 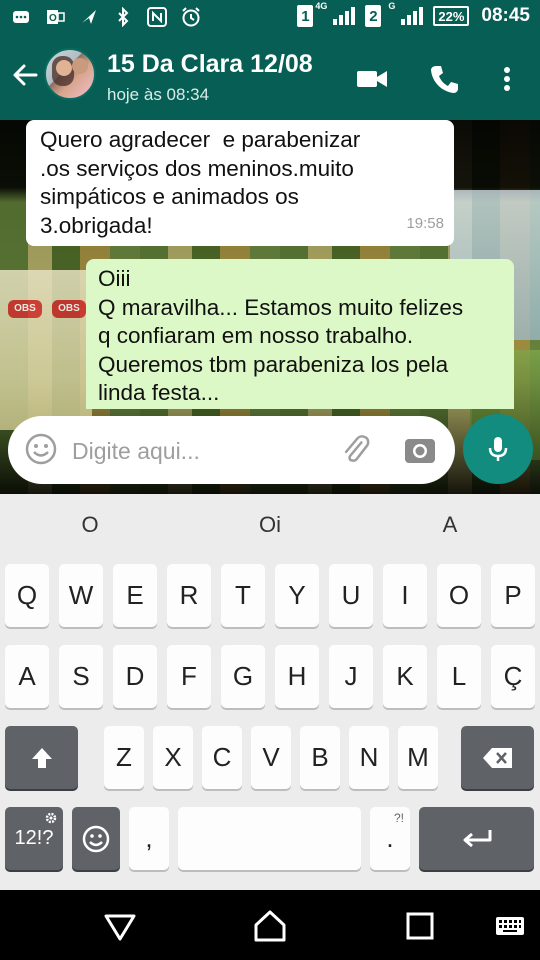 I want to click on message-line: simpáticos e animados os, so click(x=169, y=196).